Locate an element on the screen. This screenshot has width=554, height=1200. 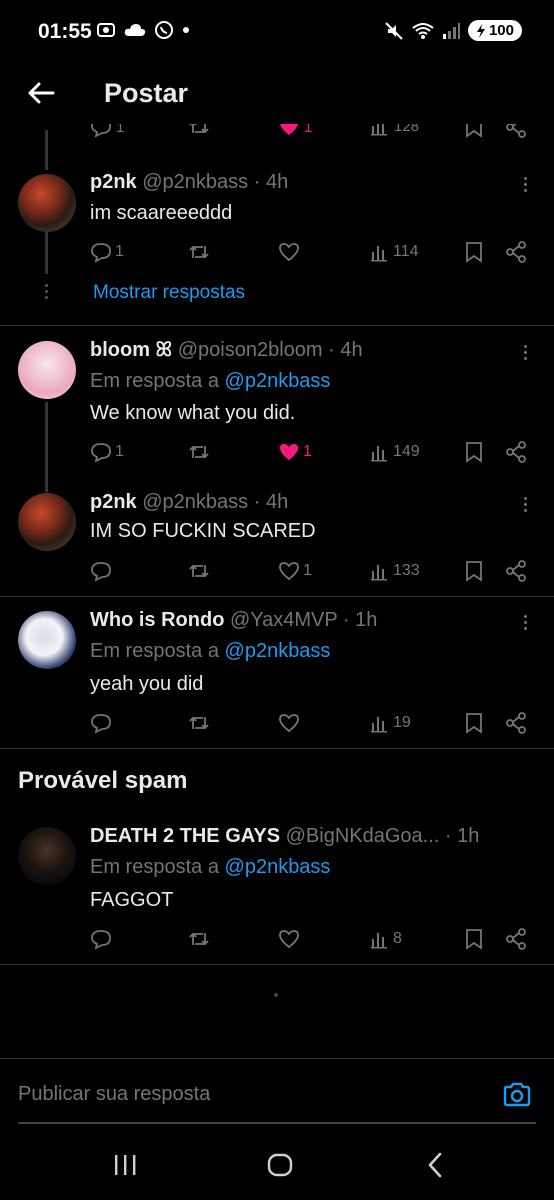
nav-back-button is located at coordinates (435, 1165).